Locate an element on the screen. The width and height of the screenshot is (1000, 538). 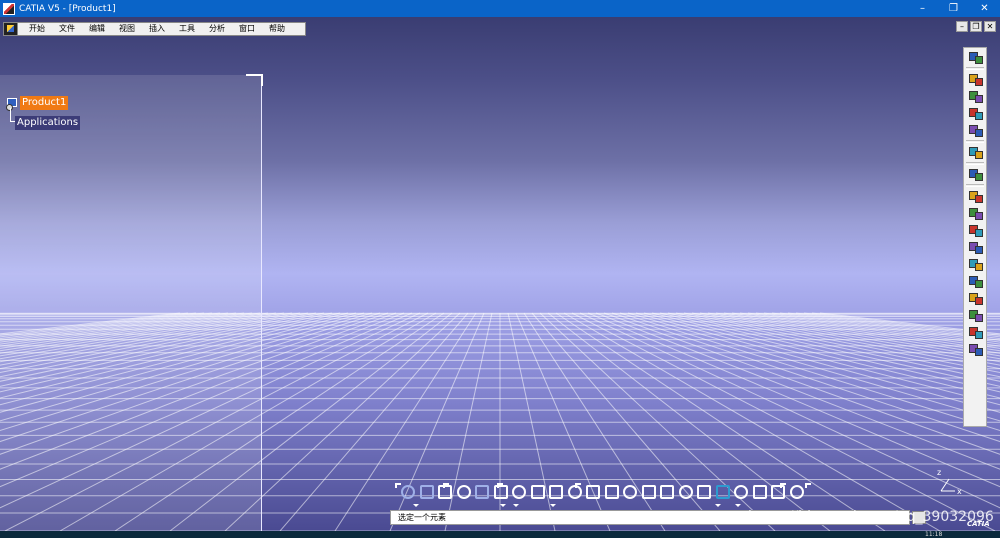
catalog-icon is located at coordinates (976, 57).